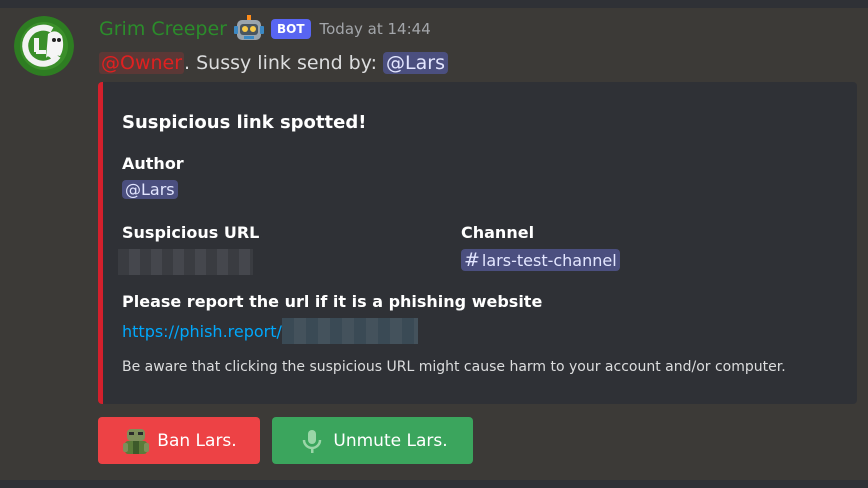 This screenshot has width=868, height=488. I want to click on bot-badge: BOT, so click(290, 29).